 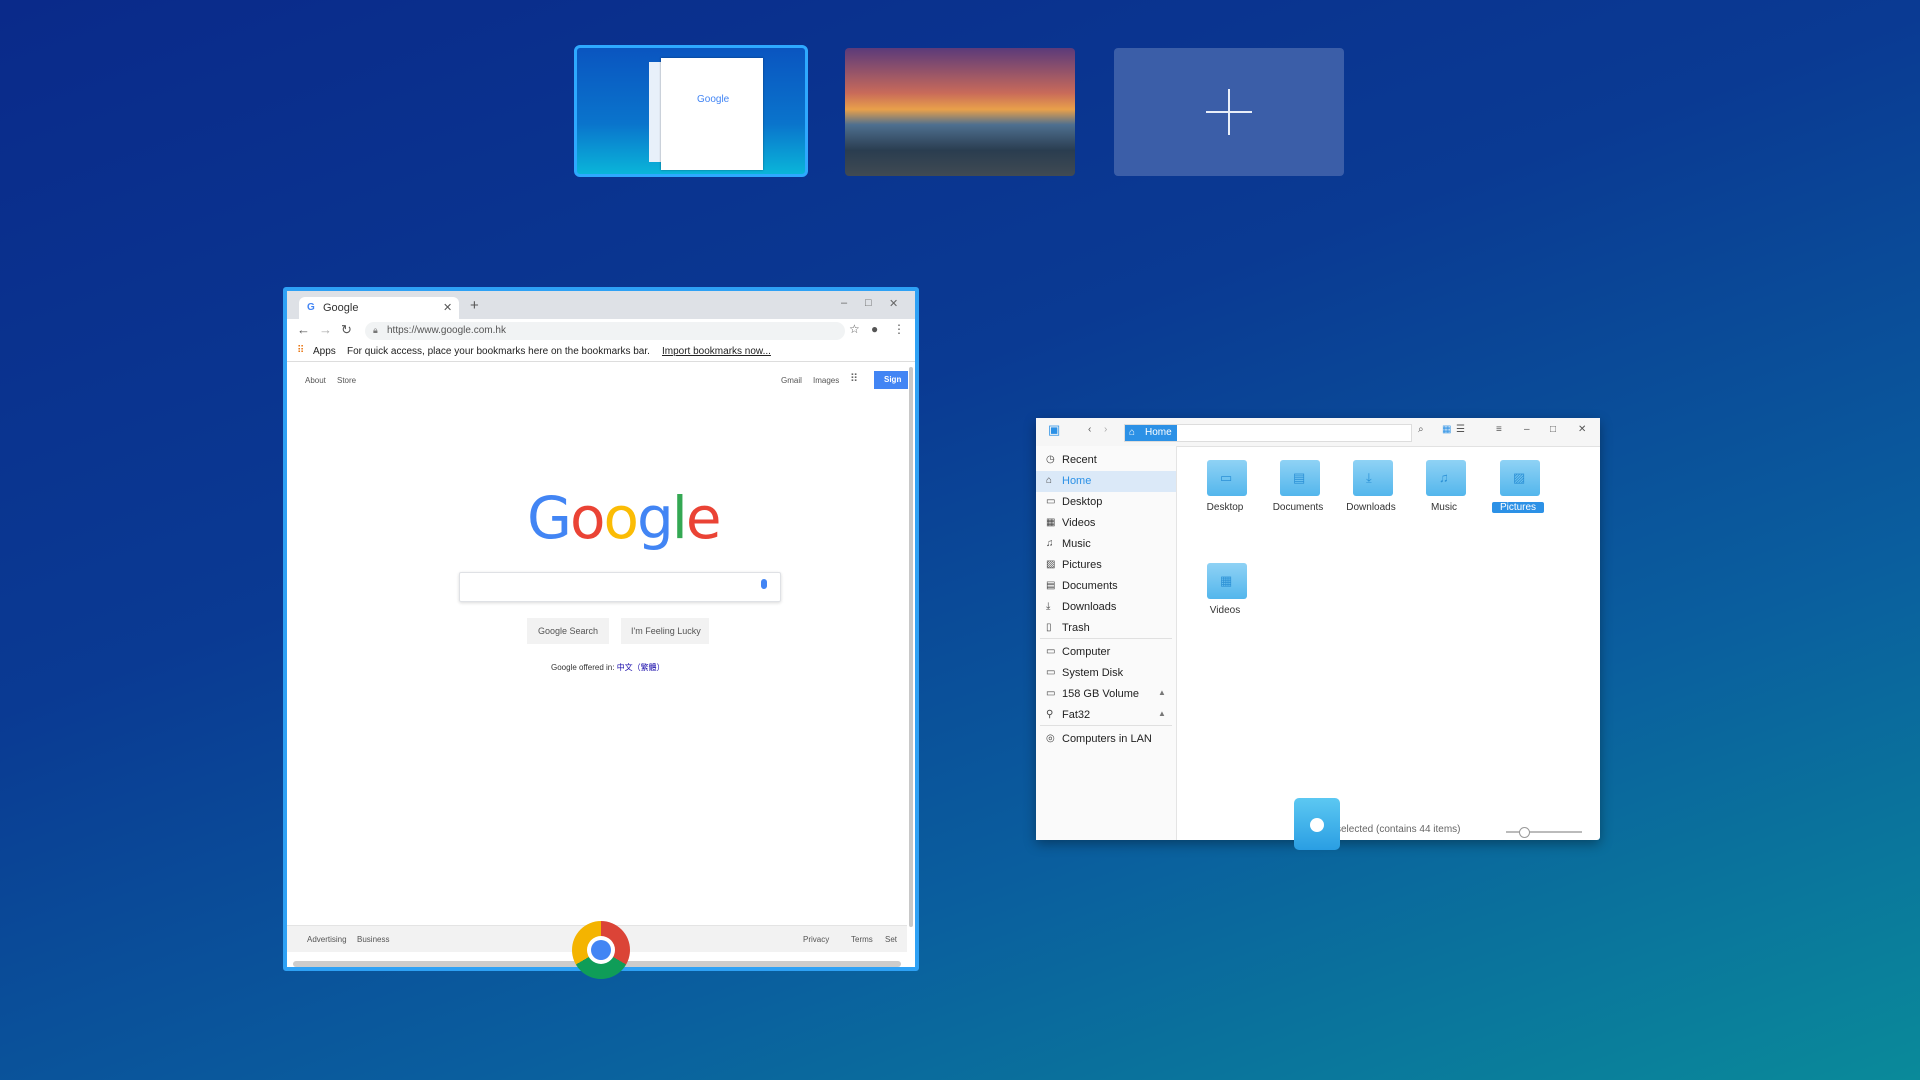 I want to click on zoom-slider-knob, so click(x=1524, y=832).